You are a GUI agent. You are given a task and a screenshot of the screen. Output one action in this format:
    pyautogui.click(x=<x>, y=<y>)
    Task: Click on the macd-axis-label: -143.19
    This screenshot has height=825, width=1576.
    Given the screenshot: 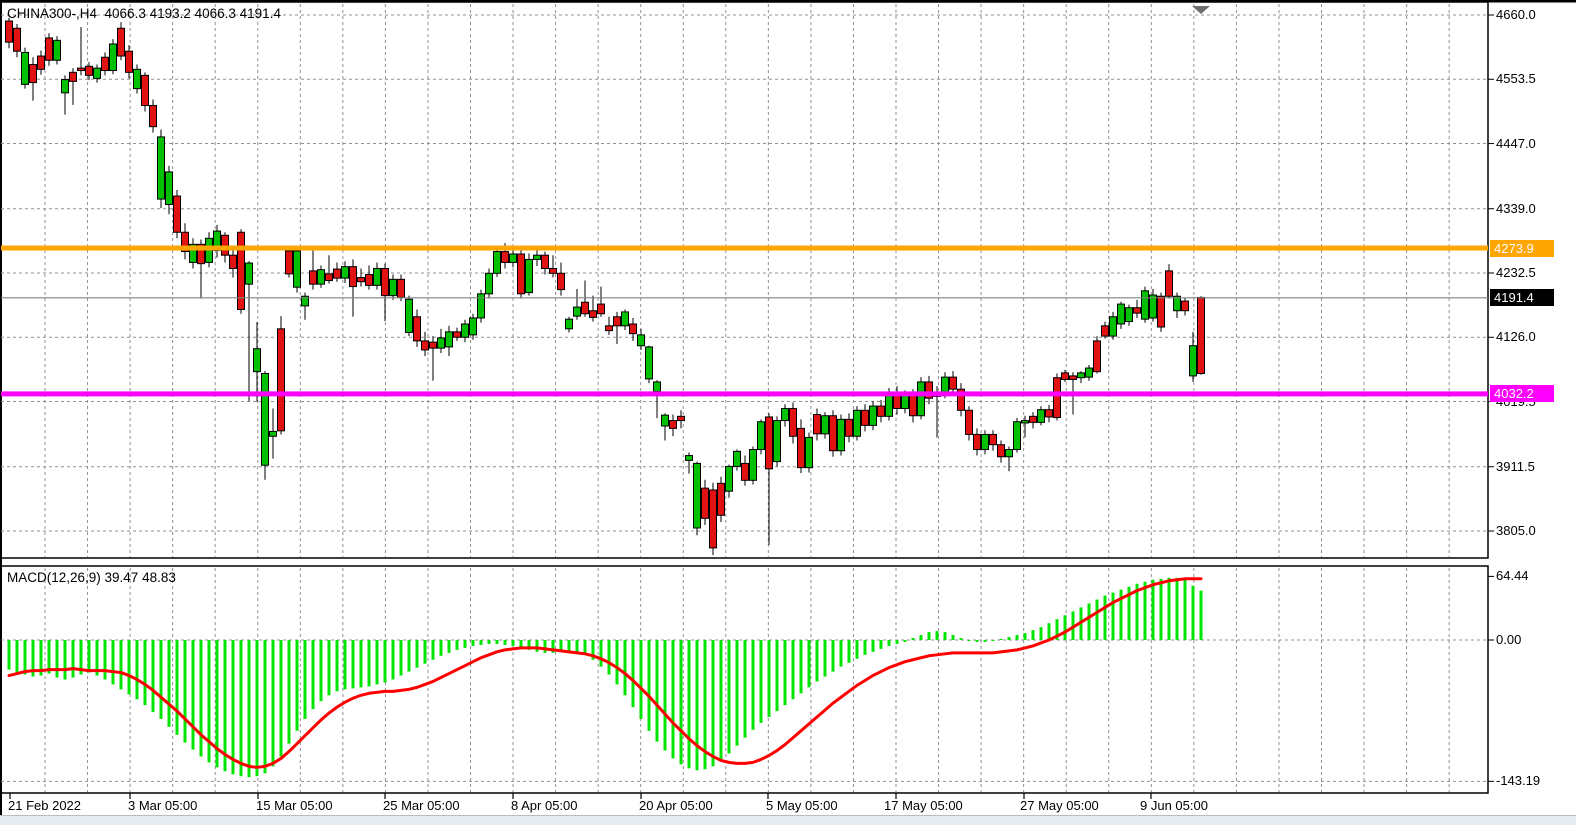 What is the action you would take?
    pyautogui.click(x=1518, y=781)
    